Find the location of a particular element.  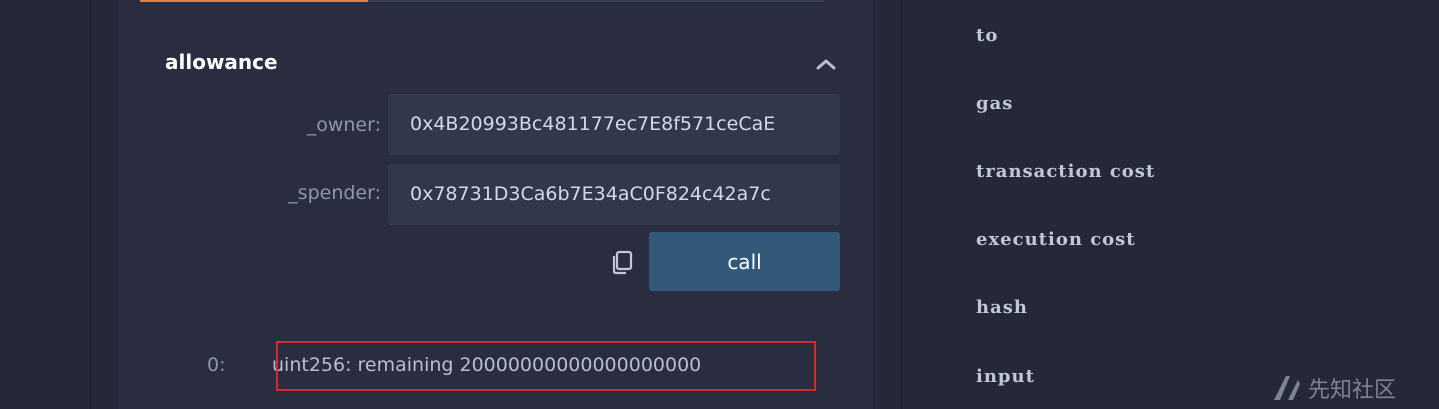

tx-label-hash: hash is located at coordinates (1002, 307).